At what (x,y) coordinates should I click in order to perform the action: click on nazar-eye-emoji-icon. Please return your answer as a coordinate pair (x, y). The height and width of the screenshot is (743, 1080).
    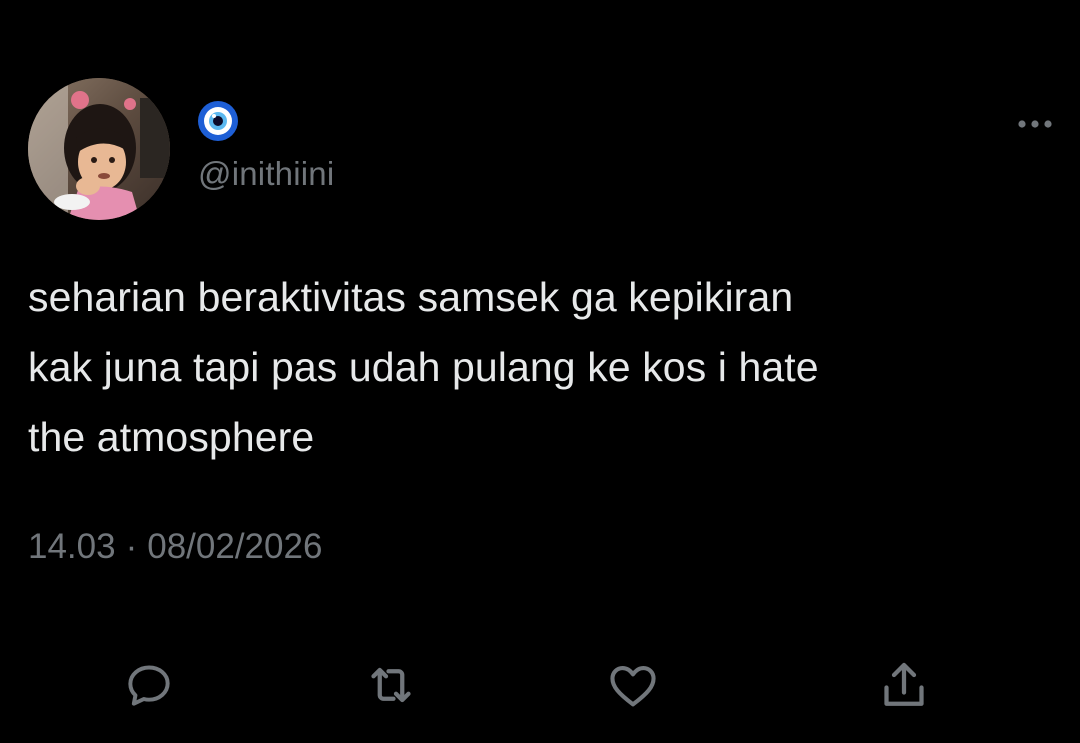
    Looking at the image, I should click on (218, 121).